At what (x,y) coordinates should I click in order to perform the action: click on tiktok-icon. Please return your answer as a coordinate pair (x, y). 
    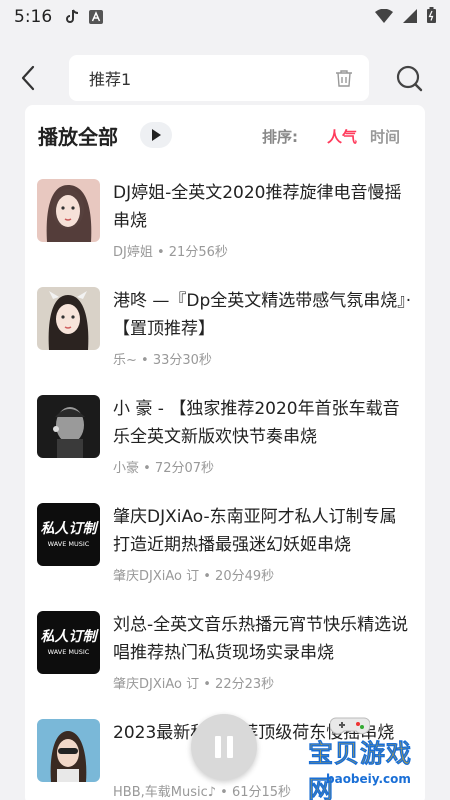
    Looking at the image, I should click on (72, 17).